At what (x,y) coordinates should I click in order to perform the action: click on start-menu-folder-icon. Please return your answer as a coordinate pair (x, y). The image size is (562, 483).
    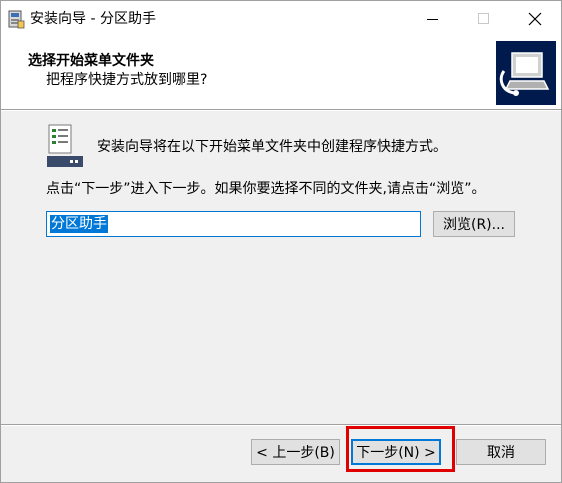
    Looking at the image, I should click on (65, 146).